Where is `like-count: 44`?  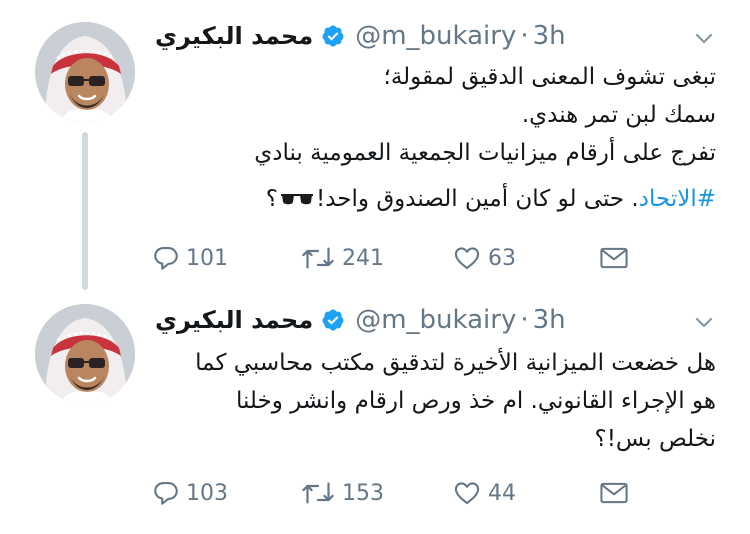 like-count: 44 is located at coordinates (502, 493).